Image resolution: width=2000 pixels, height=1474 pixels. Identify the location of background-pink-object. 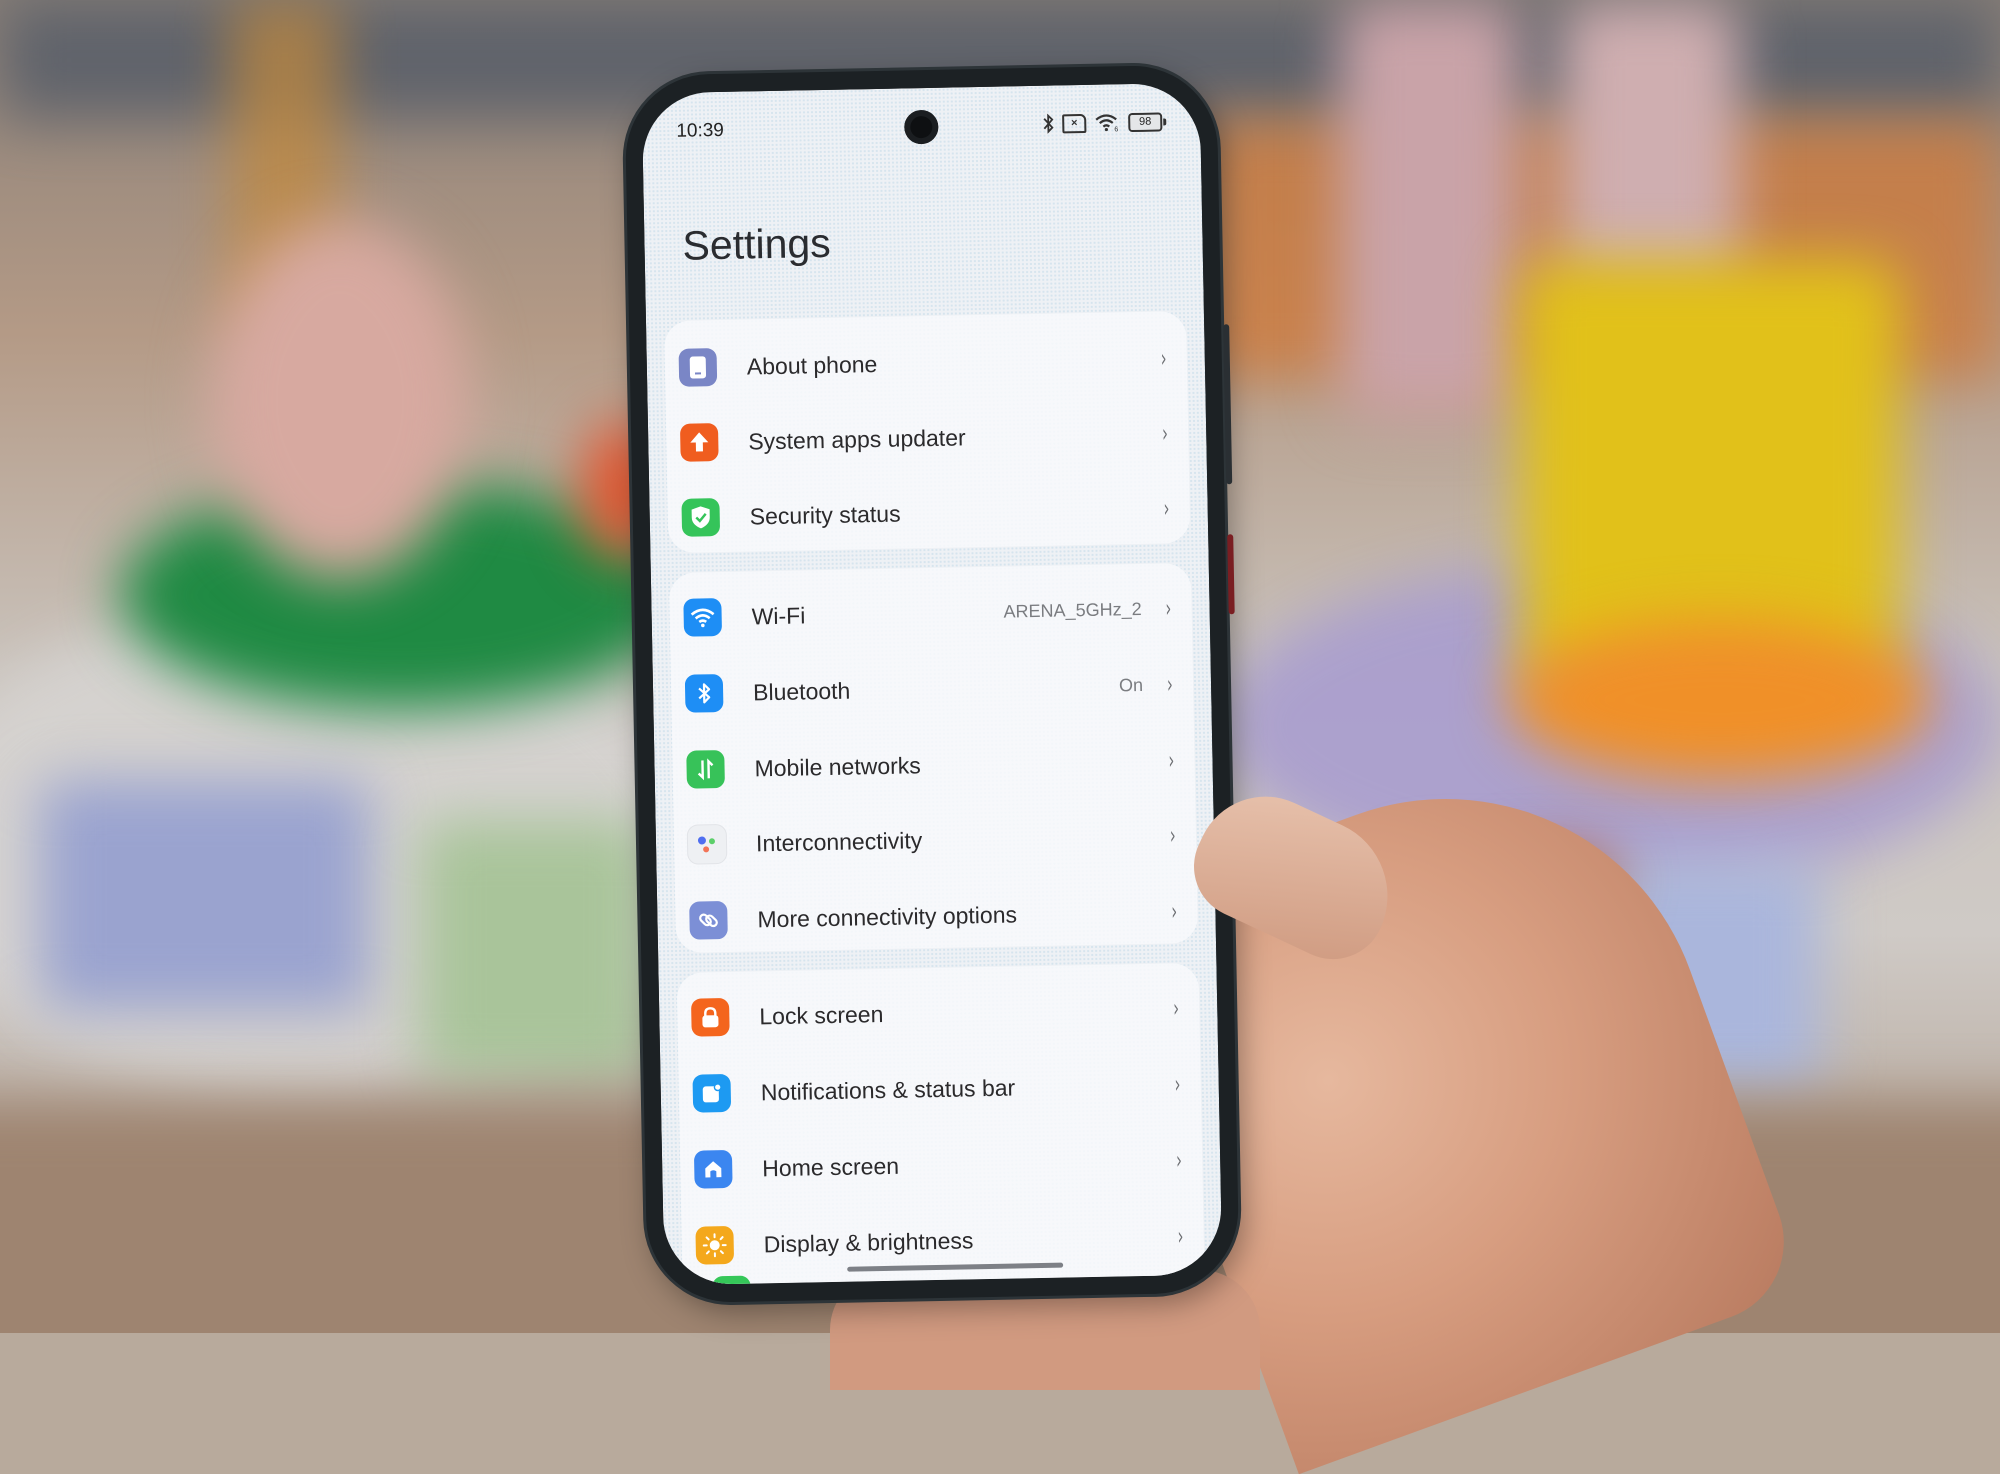
(340, 400).